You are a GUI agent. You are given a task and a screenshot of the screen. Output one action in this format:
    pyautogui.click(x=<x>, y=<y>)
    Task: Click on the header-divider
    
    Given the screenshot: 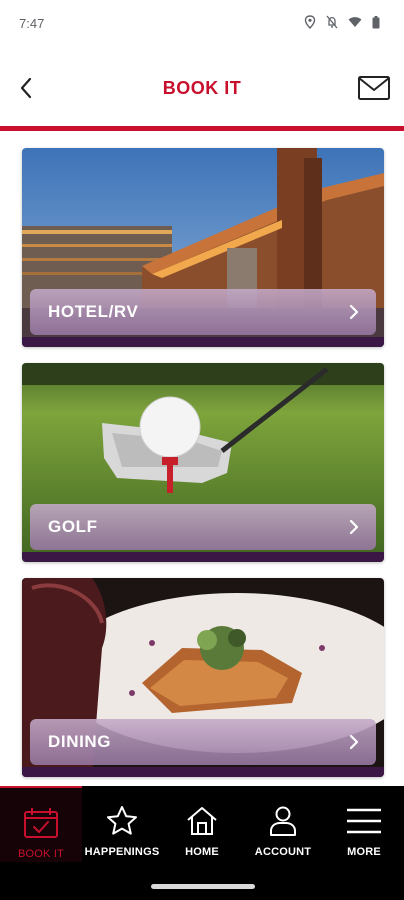 What is the action you would take?
    pyautogui.click(x=202, y=128)
    